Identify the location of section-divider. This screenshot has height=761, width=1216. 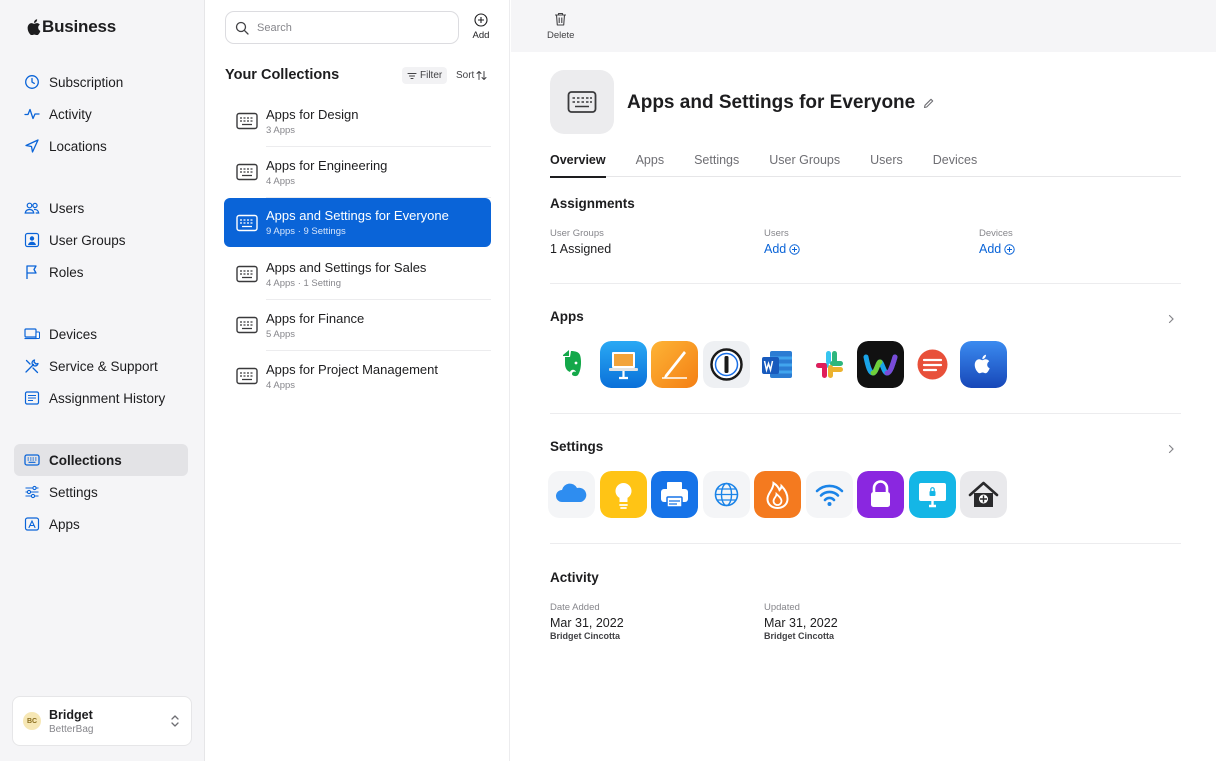
(865, 283).